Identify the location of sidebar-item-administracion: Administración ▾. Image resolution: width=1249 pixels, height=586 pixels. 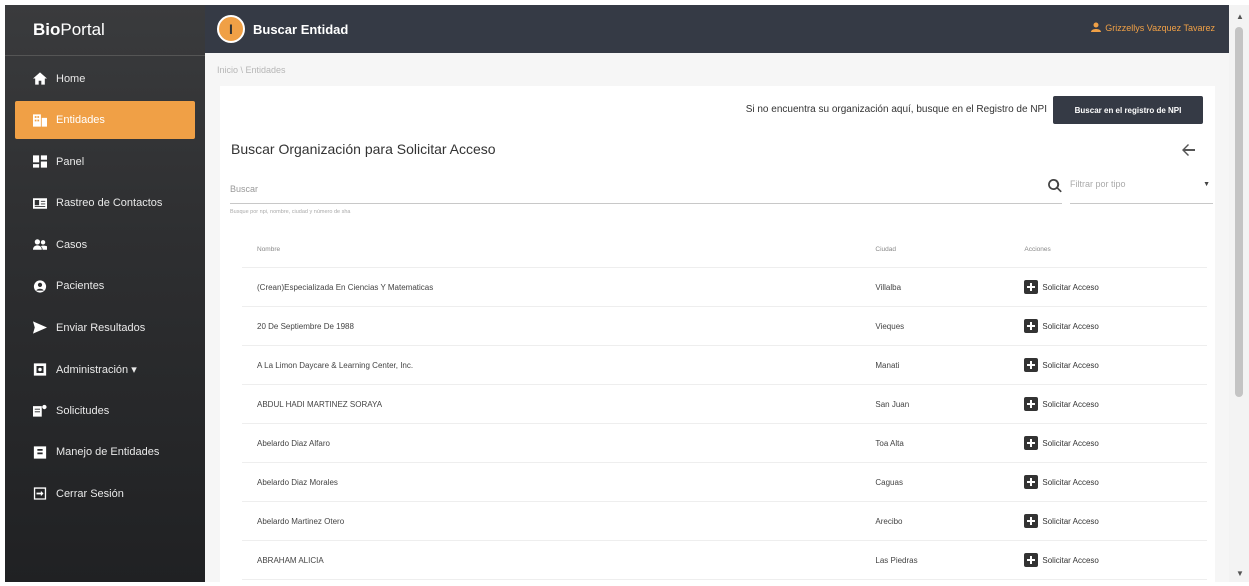
(105, 369).